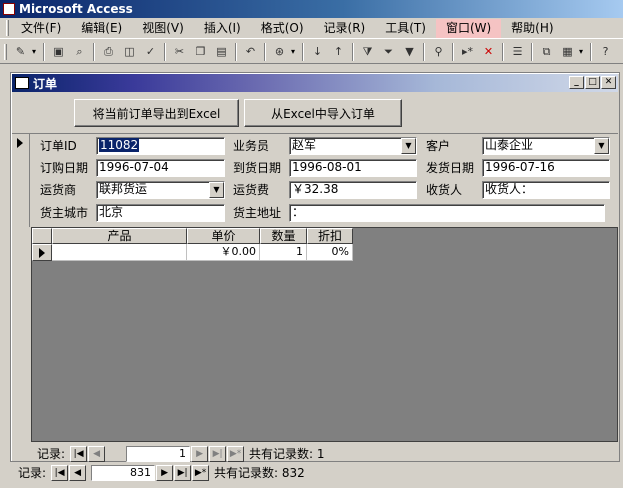 This screenshot has height=488, width=623. What do you see at coordinates (21, 180) in the screenshot?
I see `record-selector` at bounding box center [21, 180].